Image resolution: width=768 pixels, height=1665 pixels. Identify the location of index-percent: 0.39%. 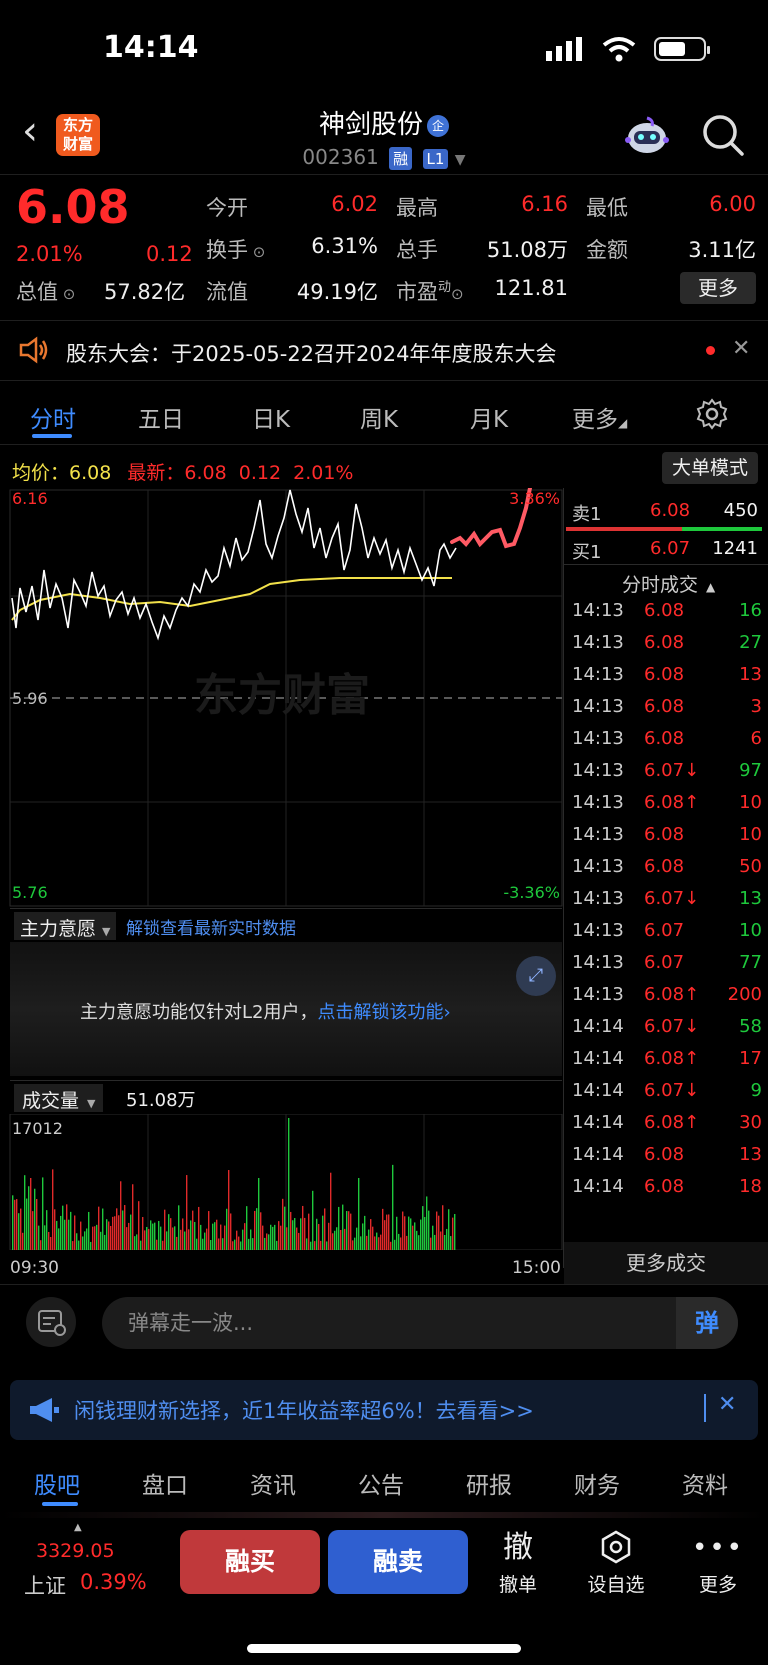
(113, 1582).